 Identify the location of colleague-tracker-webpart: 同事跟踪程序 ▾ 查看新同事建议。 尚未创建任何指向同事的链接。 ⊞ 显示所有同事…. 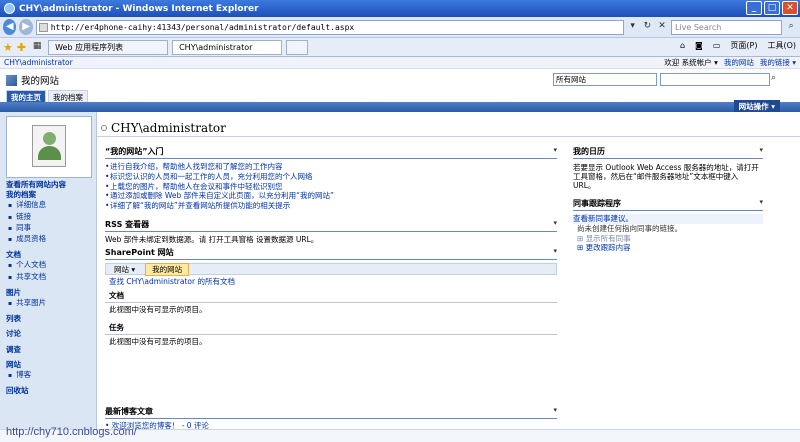
(668, 225).